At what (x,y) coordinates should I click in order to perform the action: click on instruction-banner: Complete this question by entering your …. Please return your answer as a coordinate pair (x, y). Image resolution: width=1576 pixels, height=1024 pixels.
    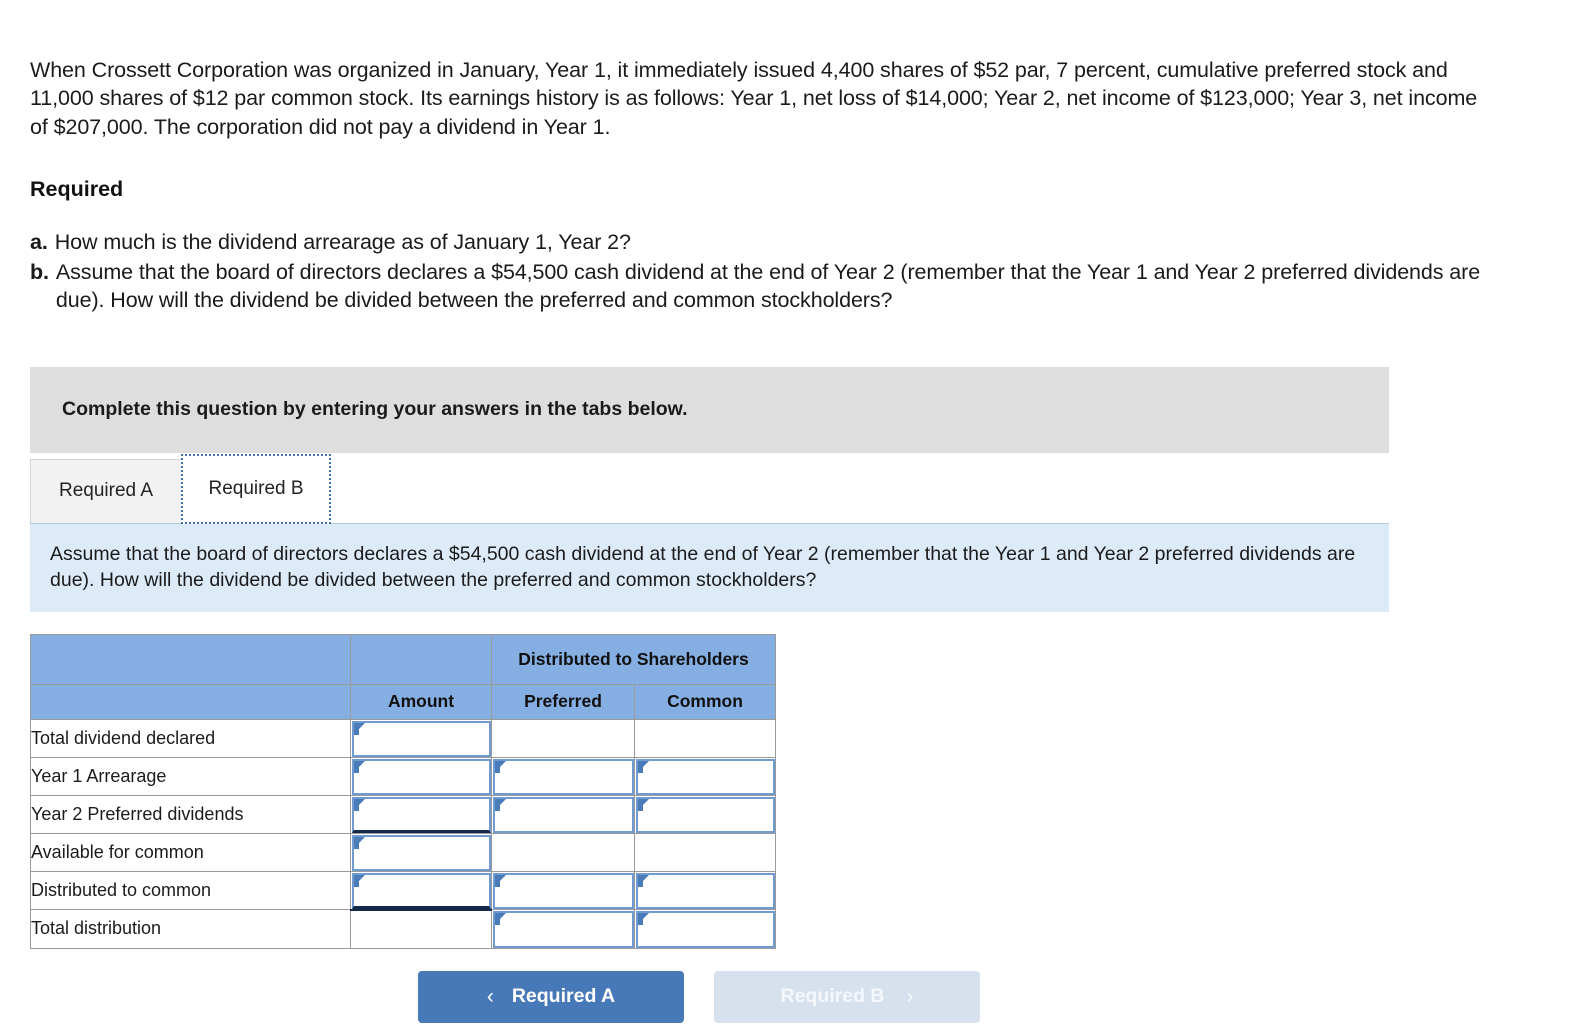
    Looking at the image, I should click on (709, 409).